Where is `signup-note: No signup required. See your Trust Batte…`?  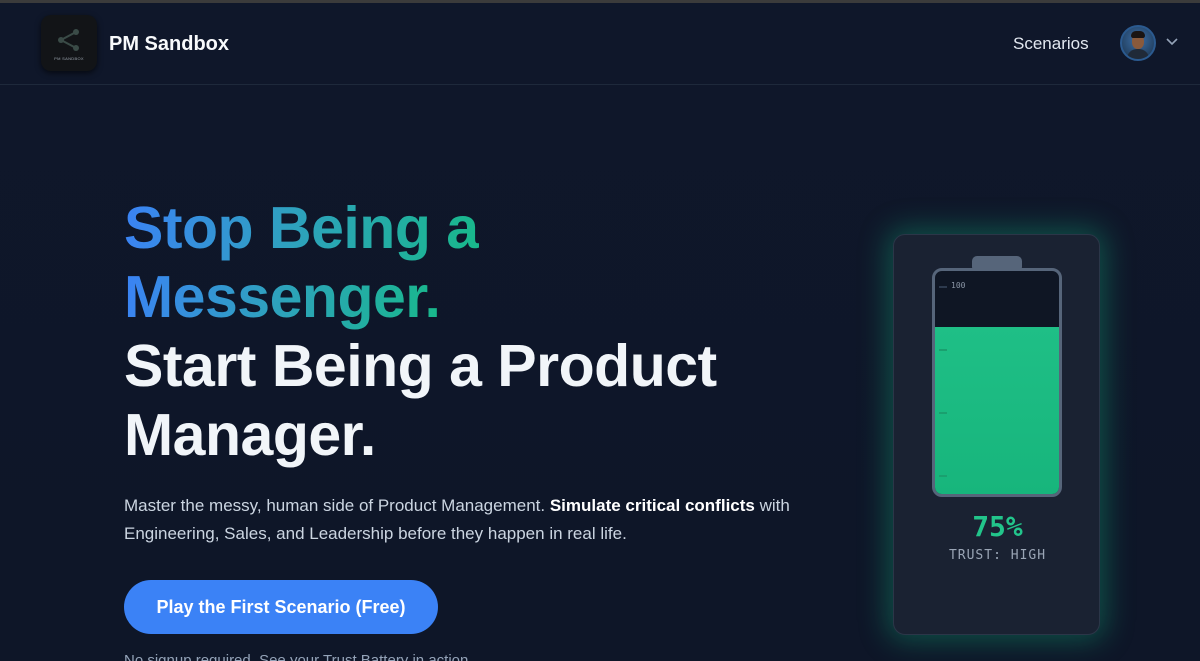 signup-note: No signup required. See your Trust Batte… is located at coordinates (298, 656).